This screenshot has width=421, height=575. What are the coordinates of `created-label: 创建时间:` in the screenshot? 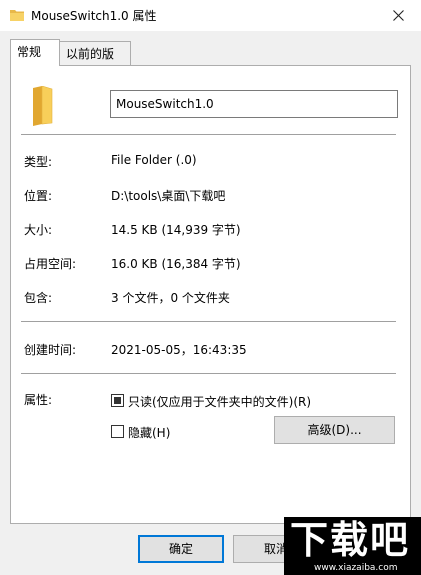 It's located at (50, 350).